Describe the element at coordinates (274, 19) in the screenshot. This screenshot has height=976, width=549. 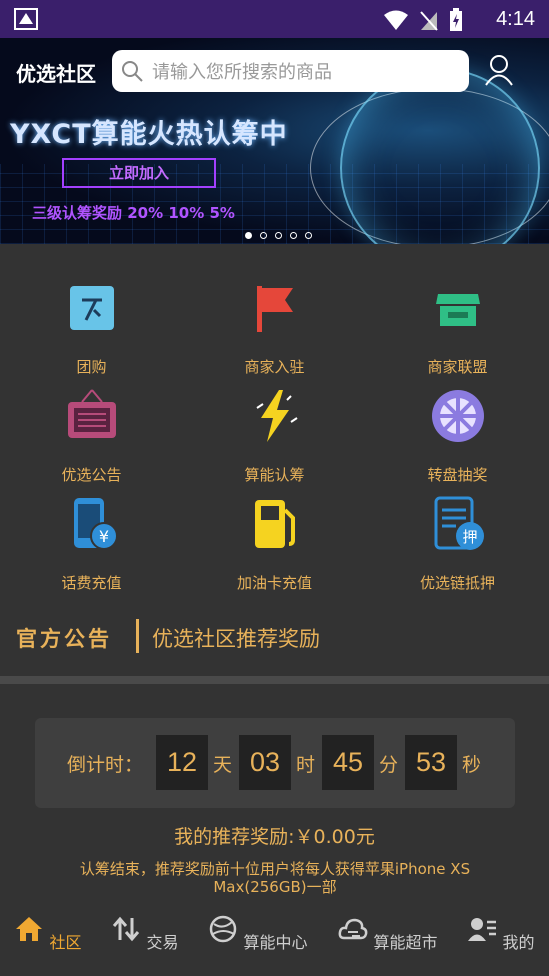
I see `status-bar: 4:14` at that location.